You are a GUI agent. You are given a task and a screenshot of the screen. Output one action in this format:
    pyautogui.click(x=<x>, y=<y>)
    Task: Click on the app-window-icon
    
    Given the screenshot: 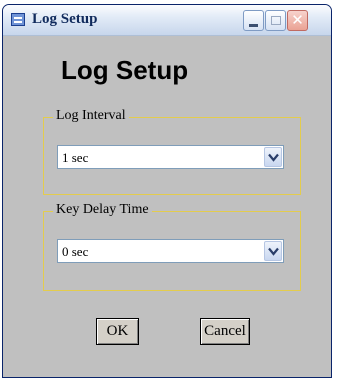 What is the action you would take?
    pyautogui.click(x=18, y=19)
    